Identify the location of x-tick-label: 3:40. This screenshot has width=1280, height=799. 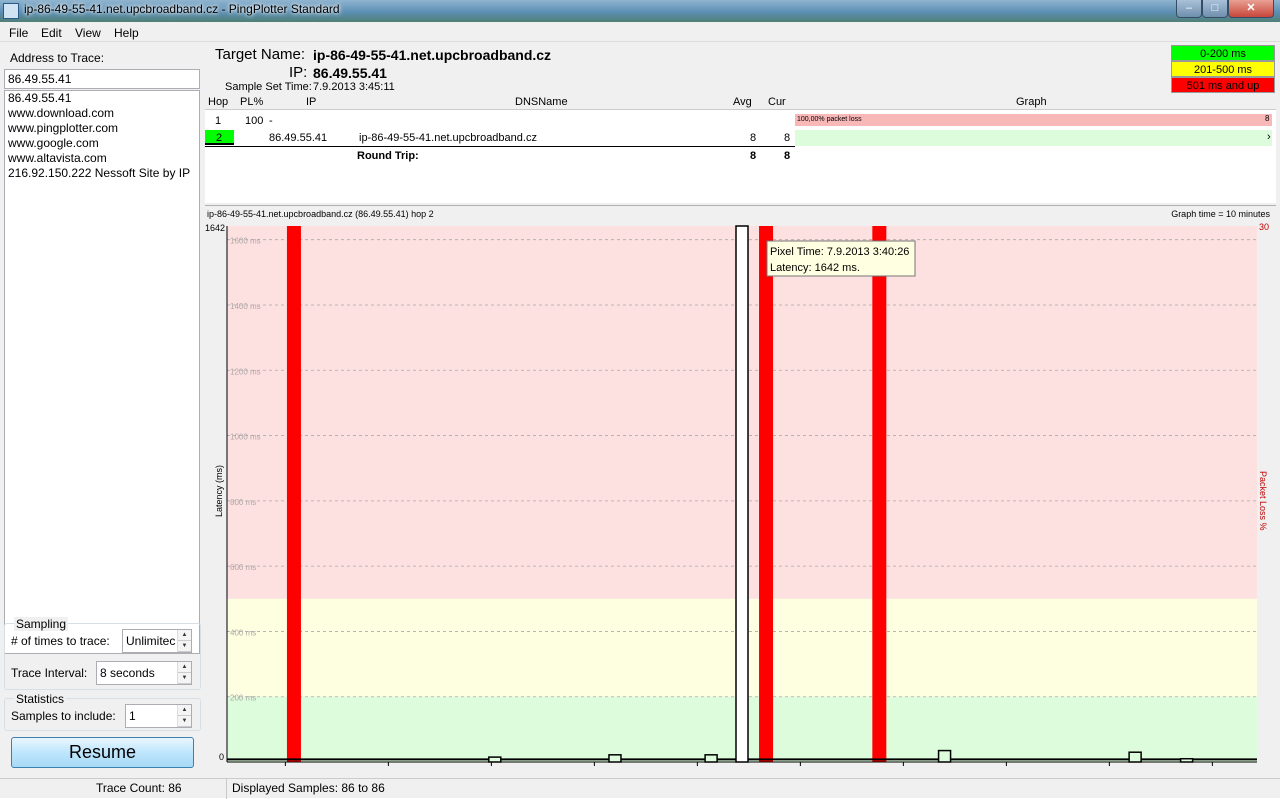
(698, 765).